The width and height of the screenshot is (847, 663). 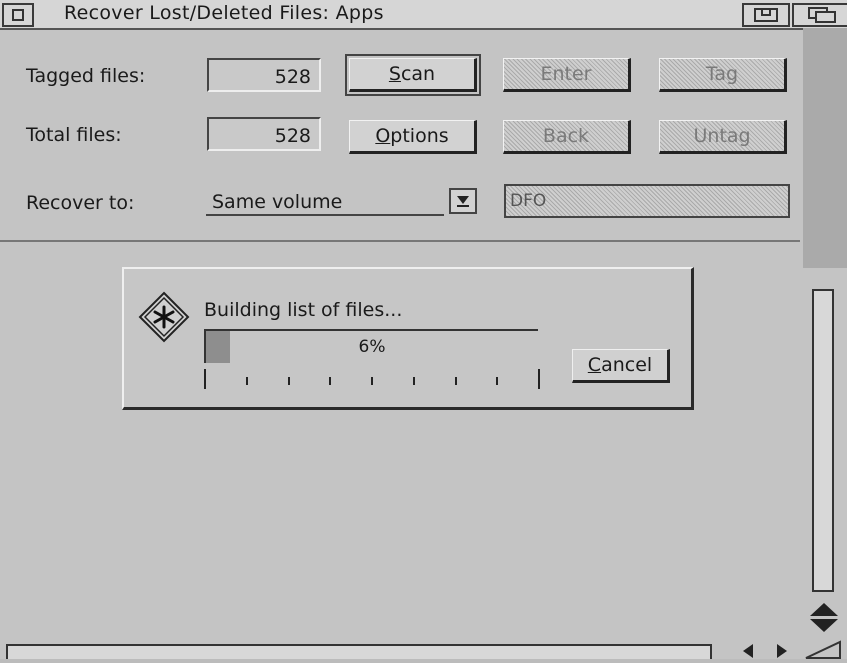 I want to click on scroll-right-icon, so click(x=782, y=650).